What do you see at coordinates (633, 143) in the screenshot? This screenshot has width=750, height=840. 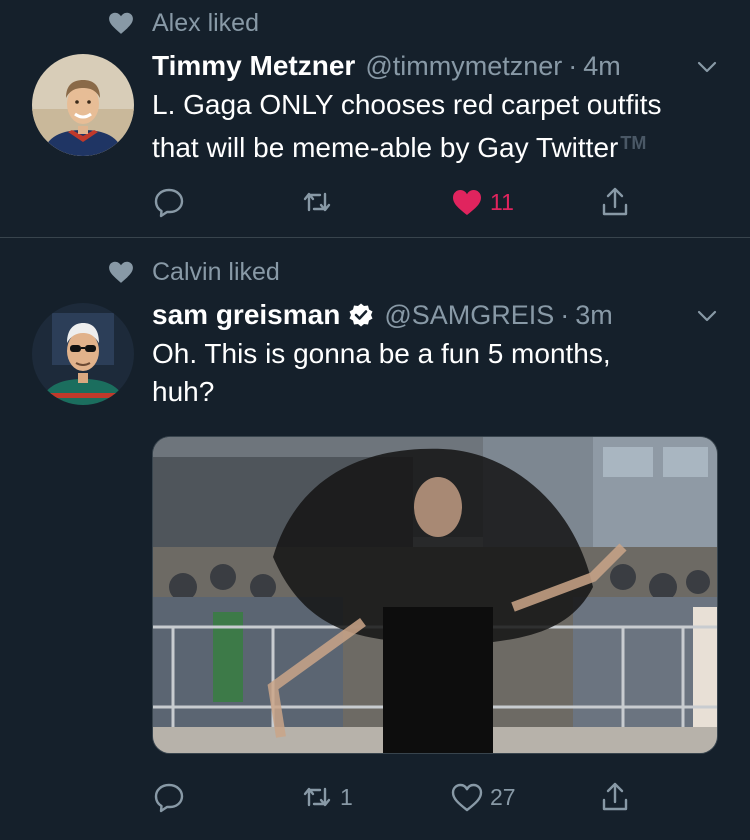 I see `trademark-mark: TM` at bounding box center [633, 143].